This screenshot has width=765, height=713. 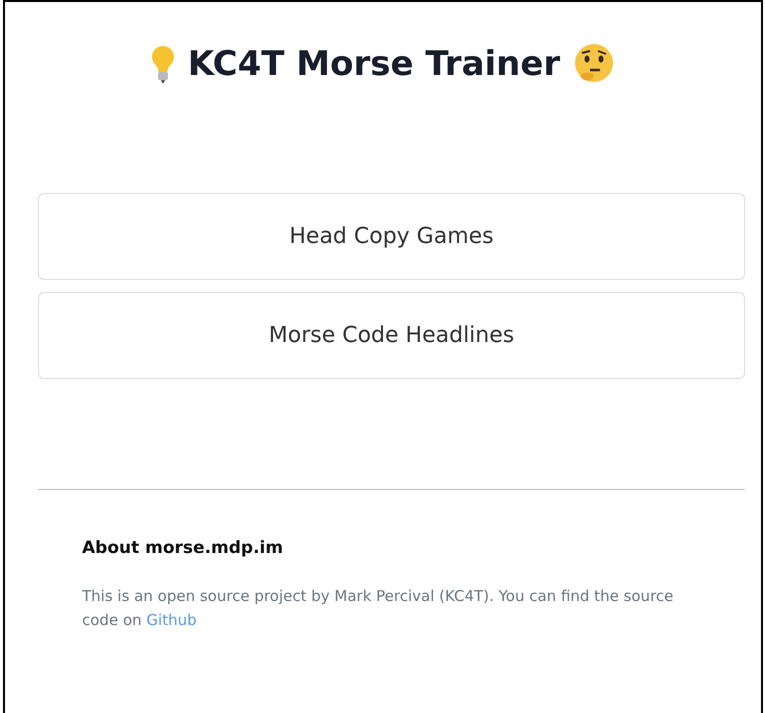 I want to click on light-bulb-icon, so click(x=163, y=64).